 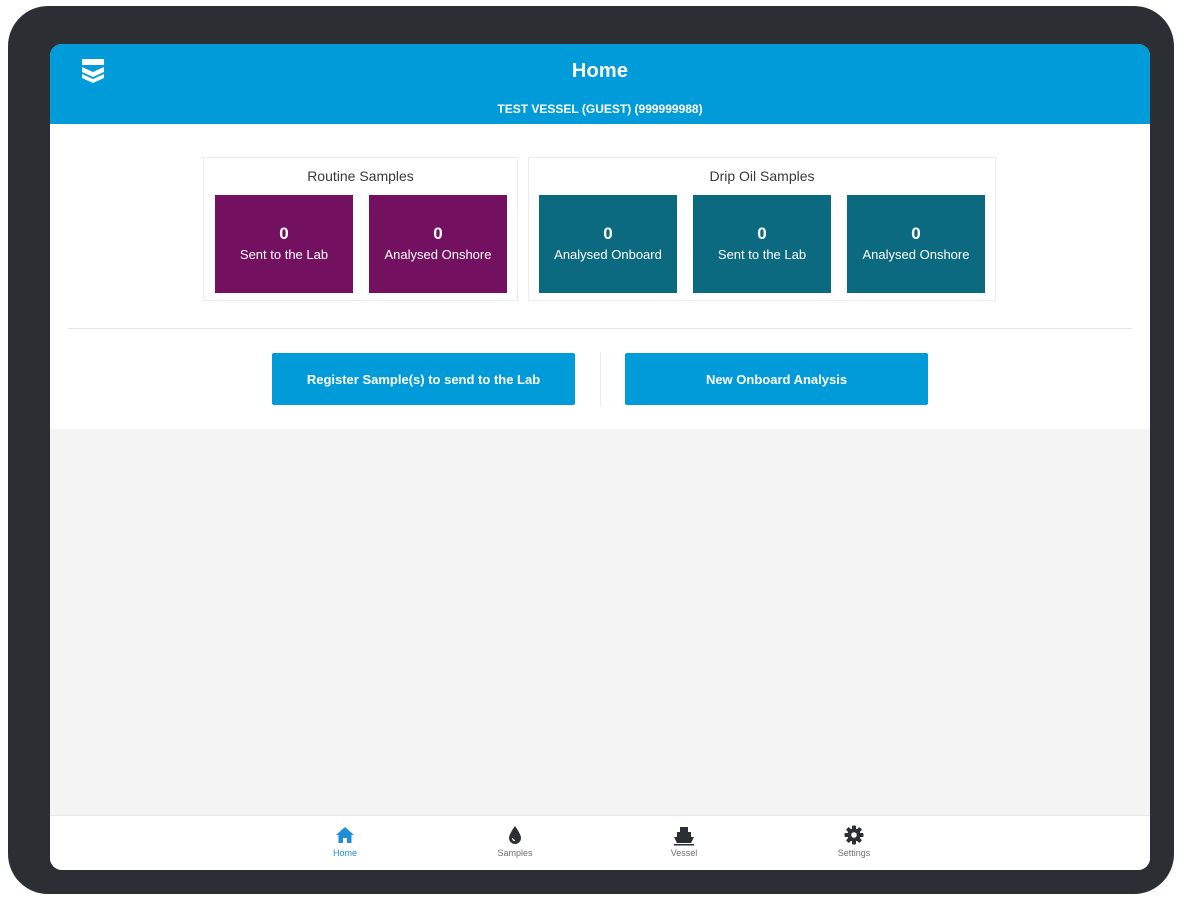 I want to click on tab-vessel: Vessel, so click(x=684, y=841).